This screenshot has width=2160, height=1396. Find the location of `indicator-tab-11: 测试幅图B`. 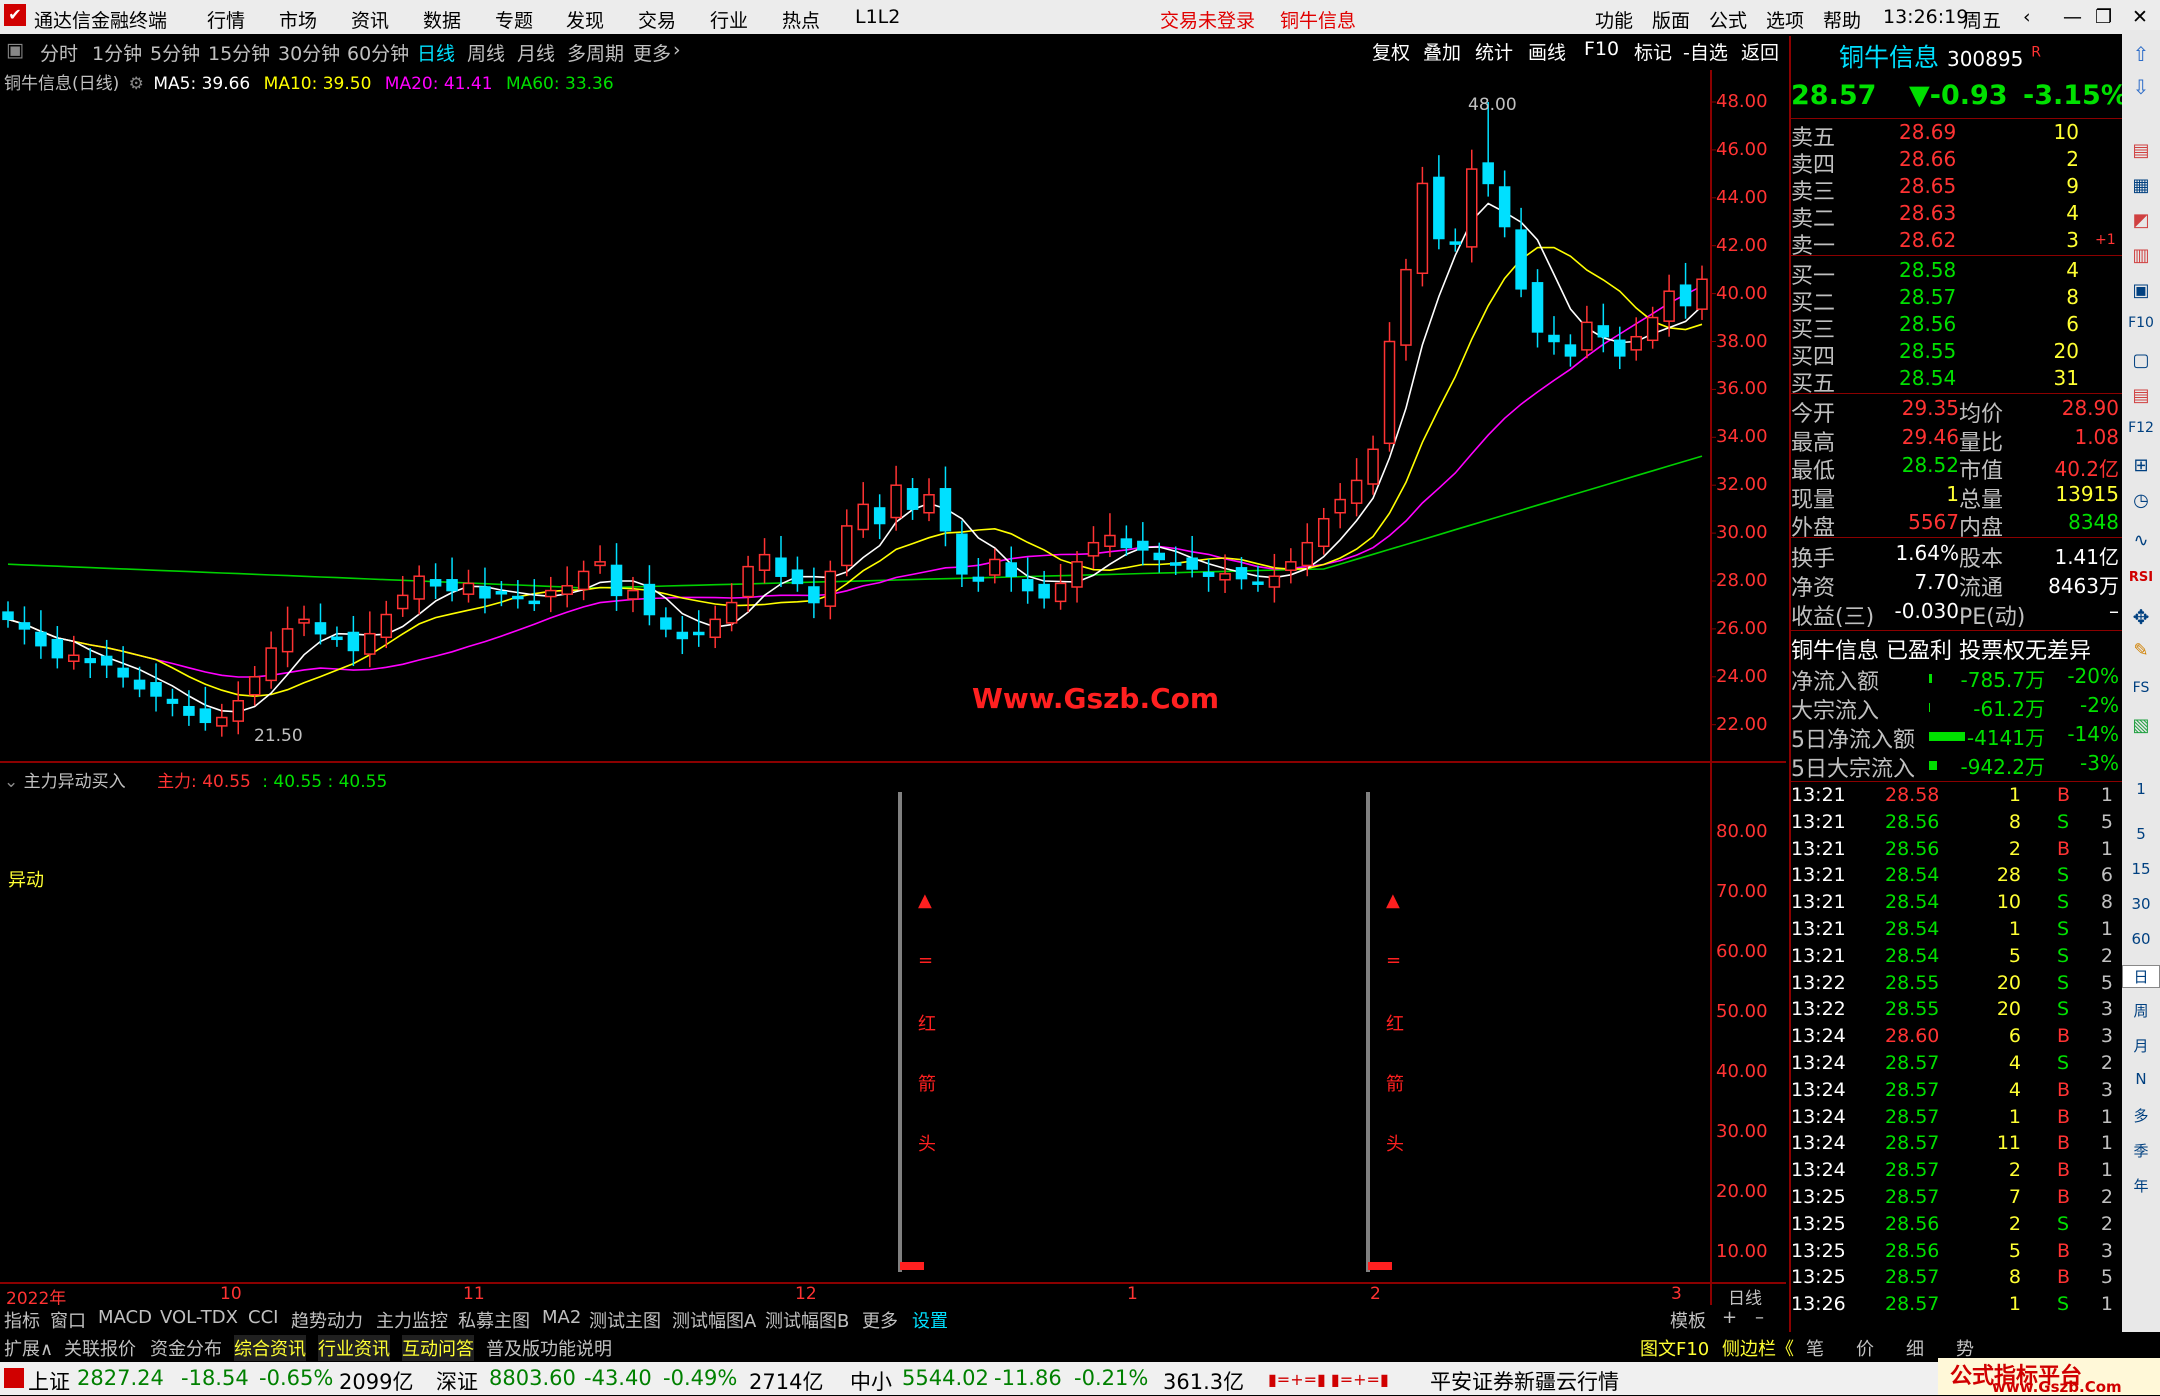

indicator-tab-11: 测试幅图B is located at coordinates (807, 1320).